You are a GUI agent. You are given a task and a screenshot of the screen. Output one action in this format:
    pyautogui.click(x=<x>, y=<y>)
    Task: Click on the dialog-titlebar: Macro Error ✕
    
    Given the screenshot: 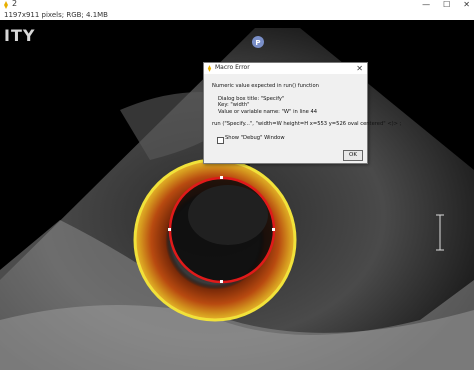 What is the action you would take?
    pyautogui.click(x=285, y=68)
    